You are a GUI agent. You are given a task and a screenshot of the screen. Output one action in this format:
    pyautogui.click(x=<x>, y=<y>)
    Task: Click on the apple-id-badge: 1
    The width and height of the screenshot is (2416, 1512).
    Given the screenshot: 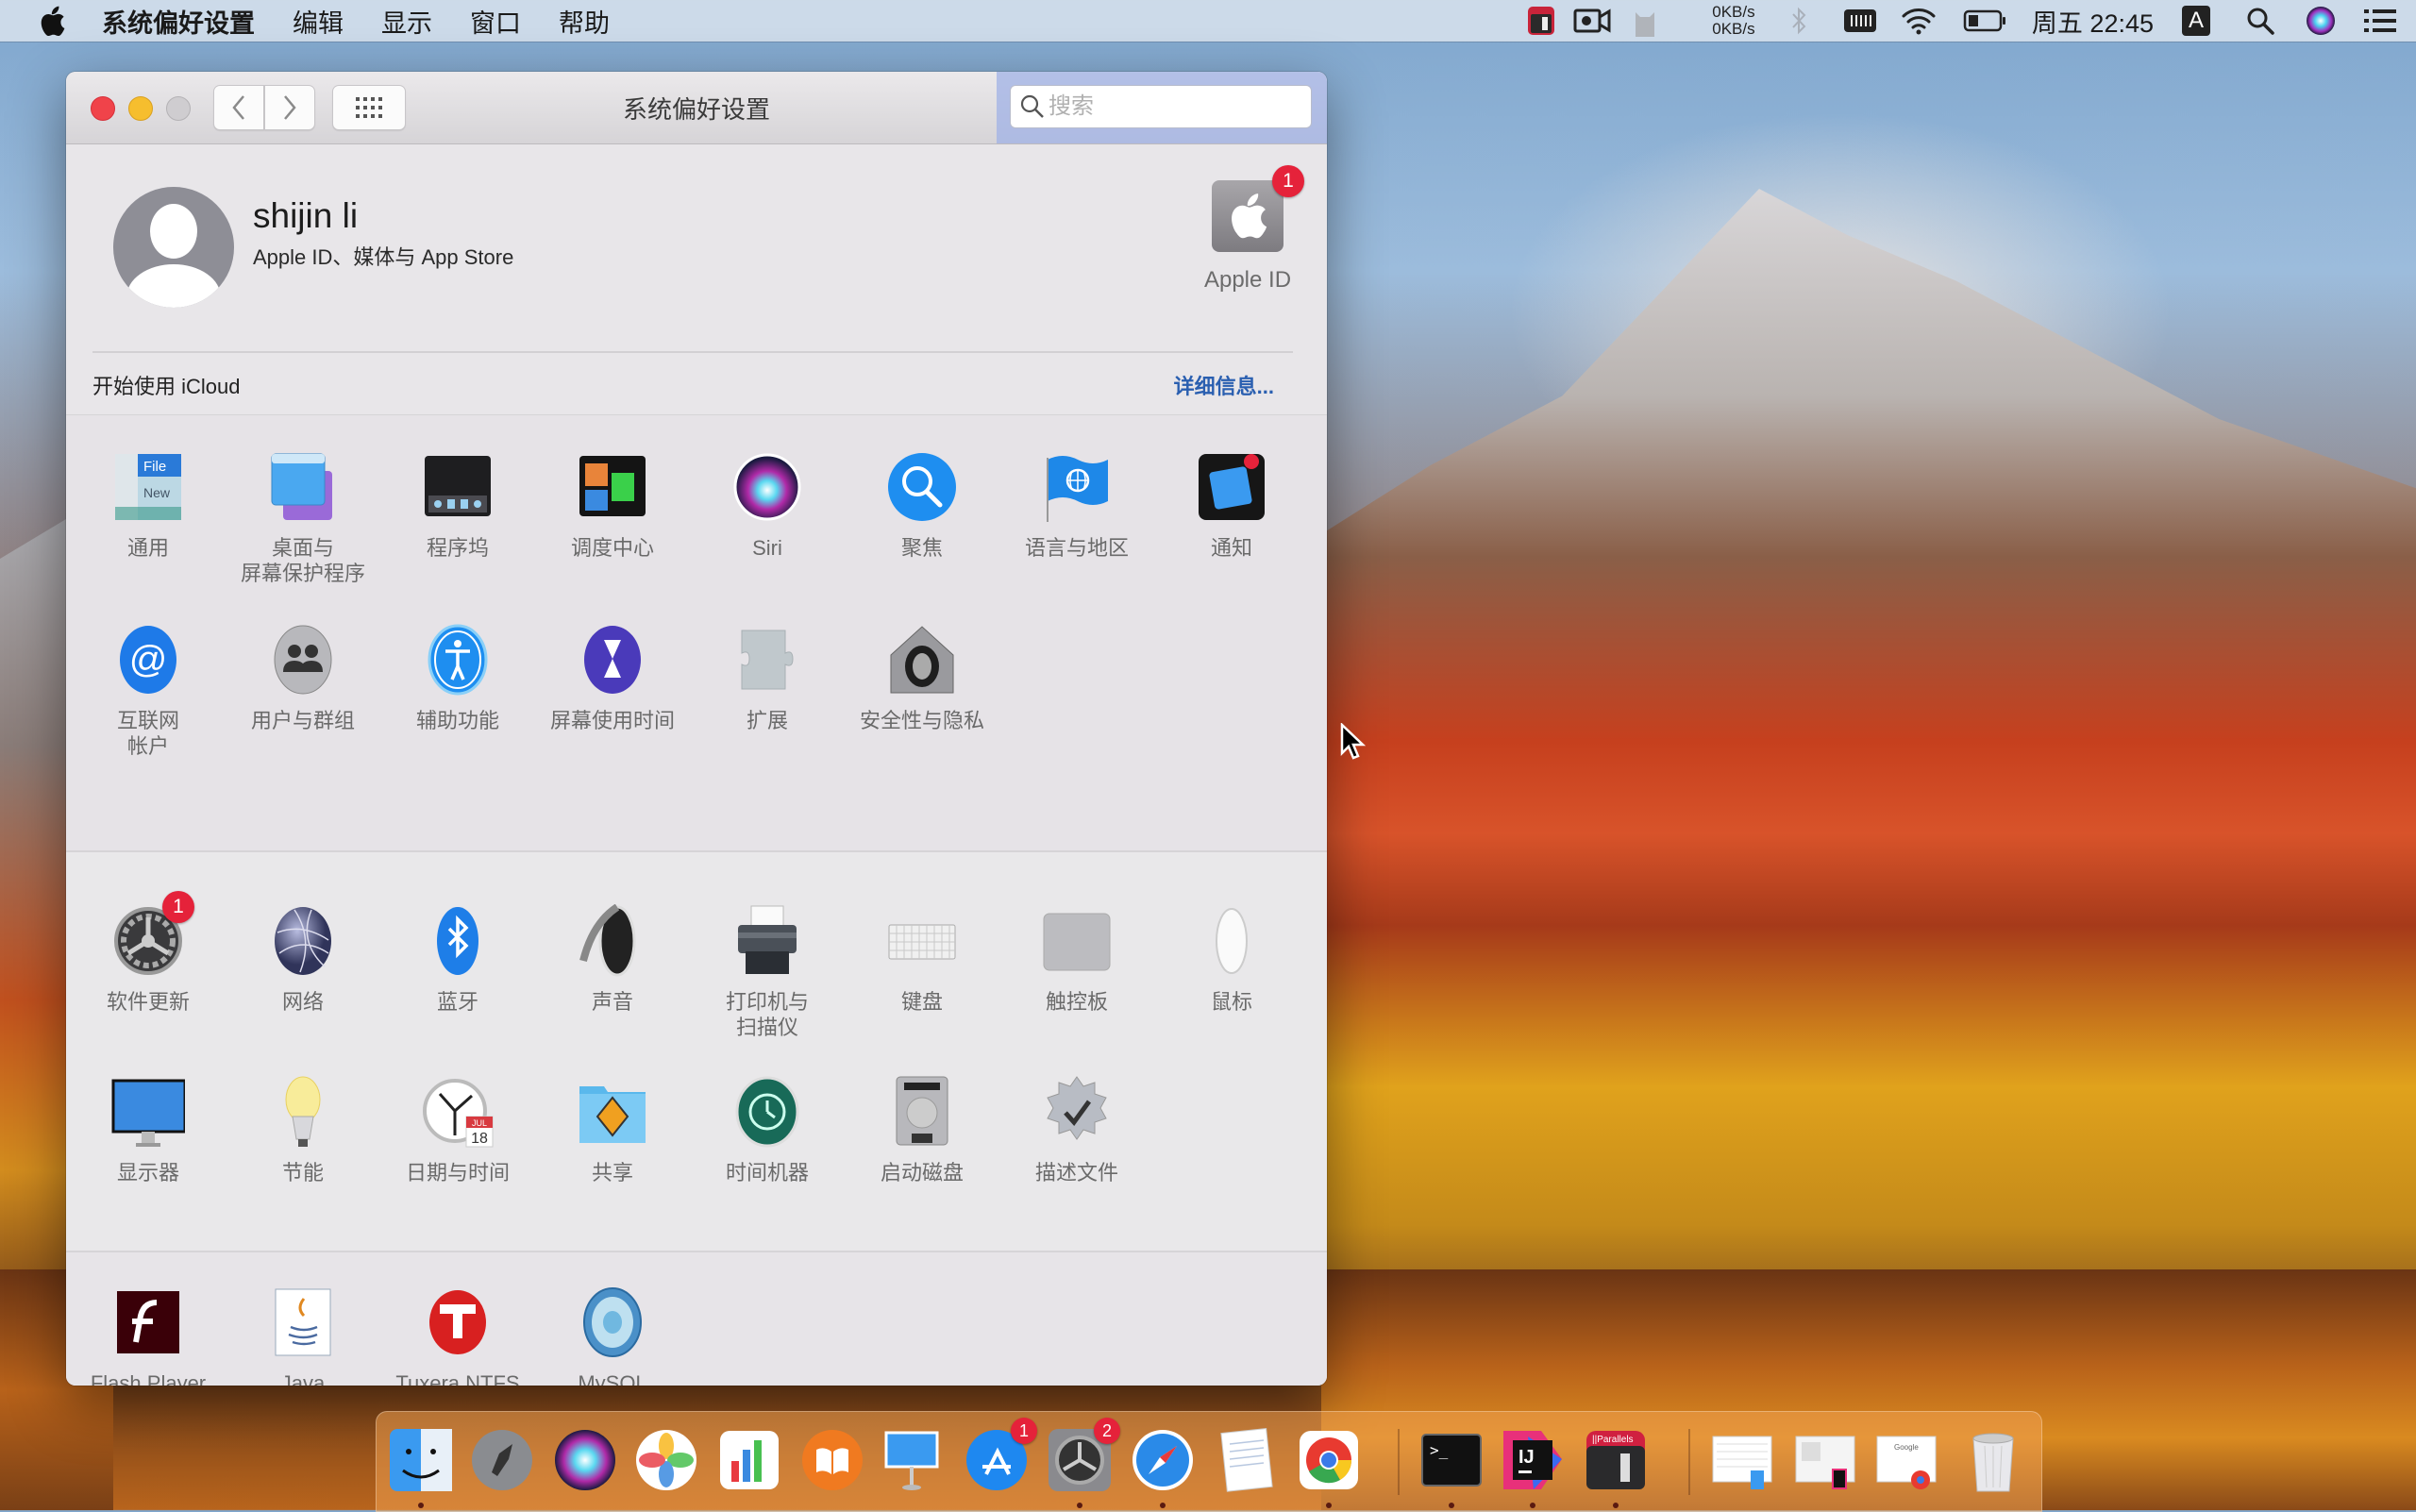 What is the action you would take?
    pyautogui.click(x=1288, y=181)
    